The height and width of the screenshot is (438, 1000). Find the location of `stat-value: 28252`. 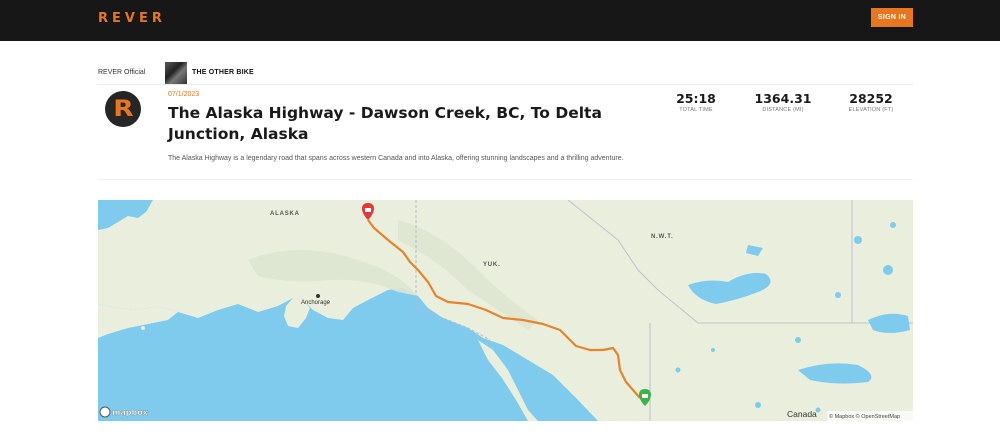

stat-value: 28252 is located at coordinates (871, 98).